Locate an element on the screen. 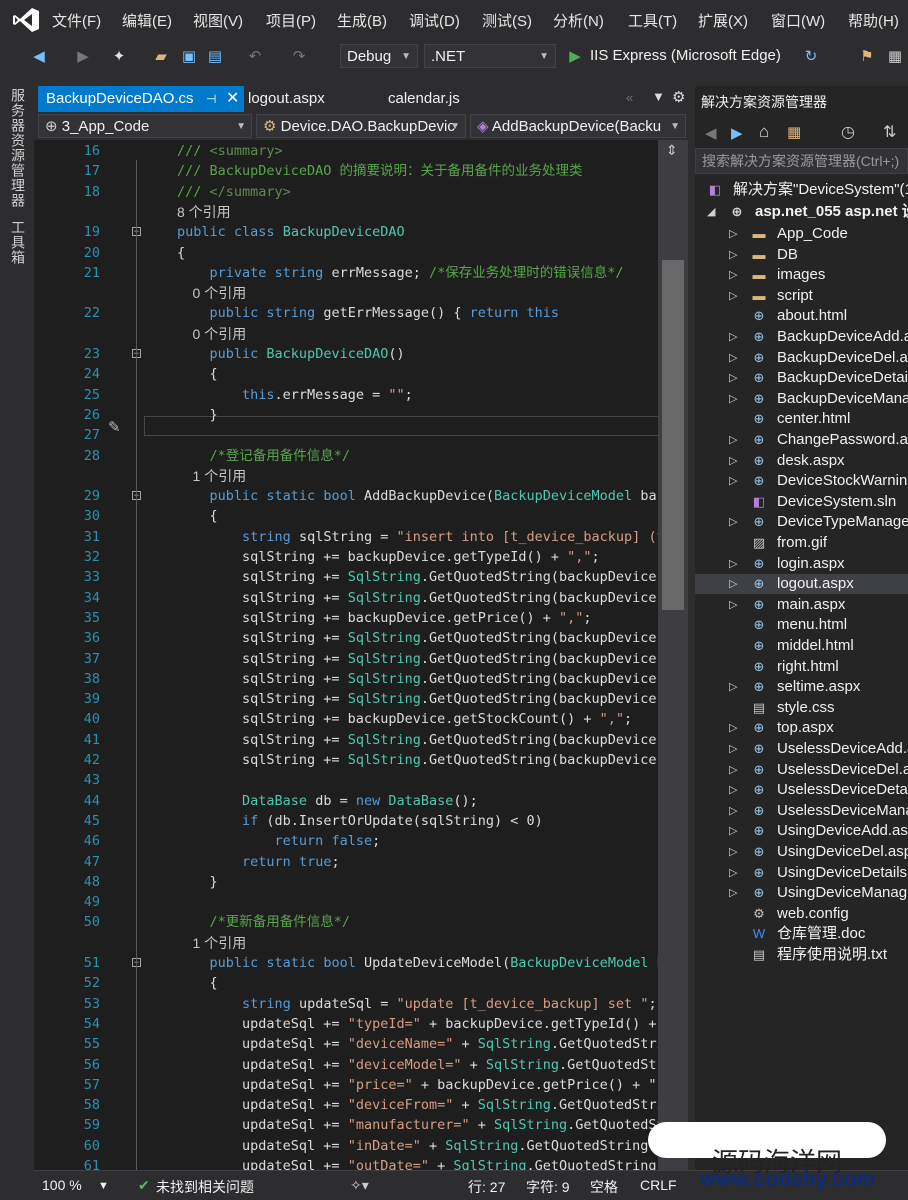  configuration-select: Debug ▼ is located at coordinates (379, 56).